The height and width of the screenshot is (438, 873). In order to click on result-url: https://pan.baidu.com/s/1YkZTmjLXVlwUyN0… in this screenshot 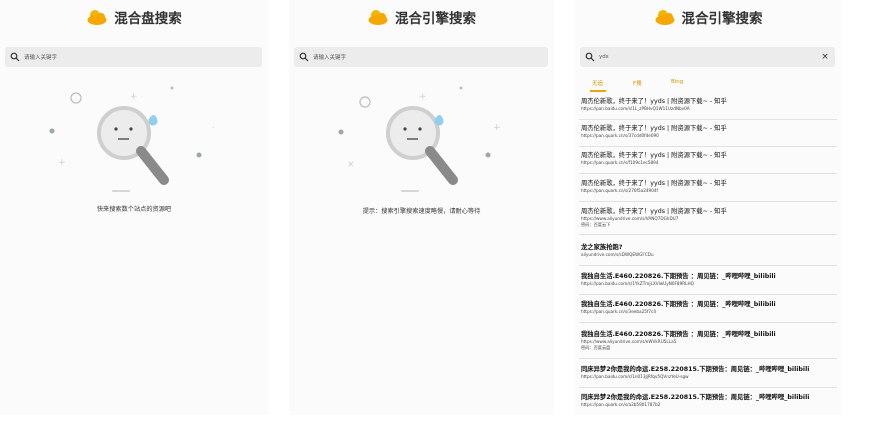, I will do `click(637, 283)`.